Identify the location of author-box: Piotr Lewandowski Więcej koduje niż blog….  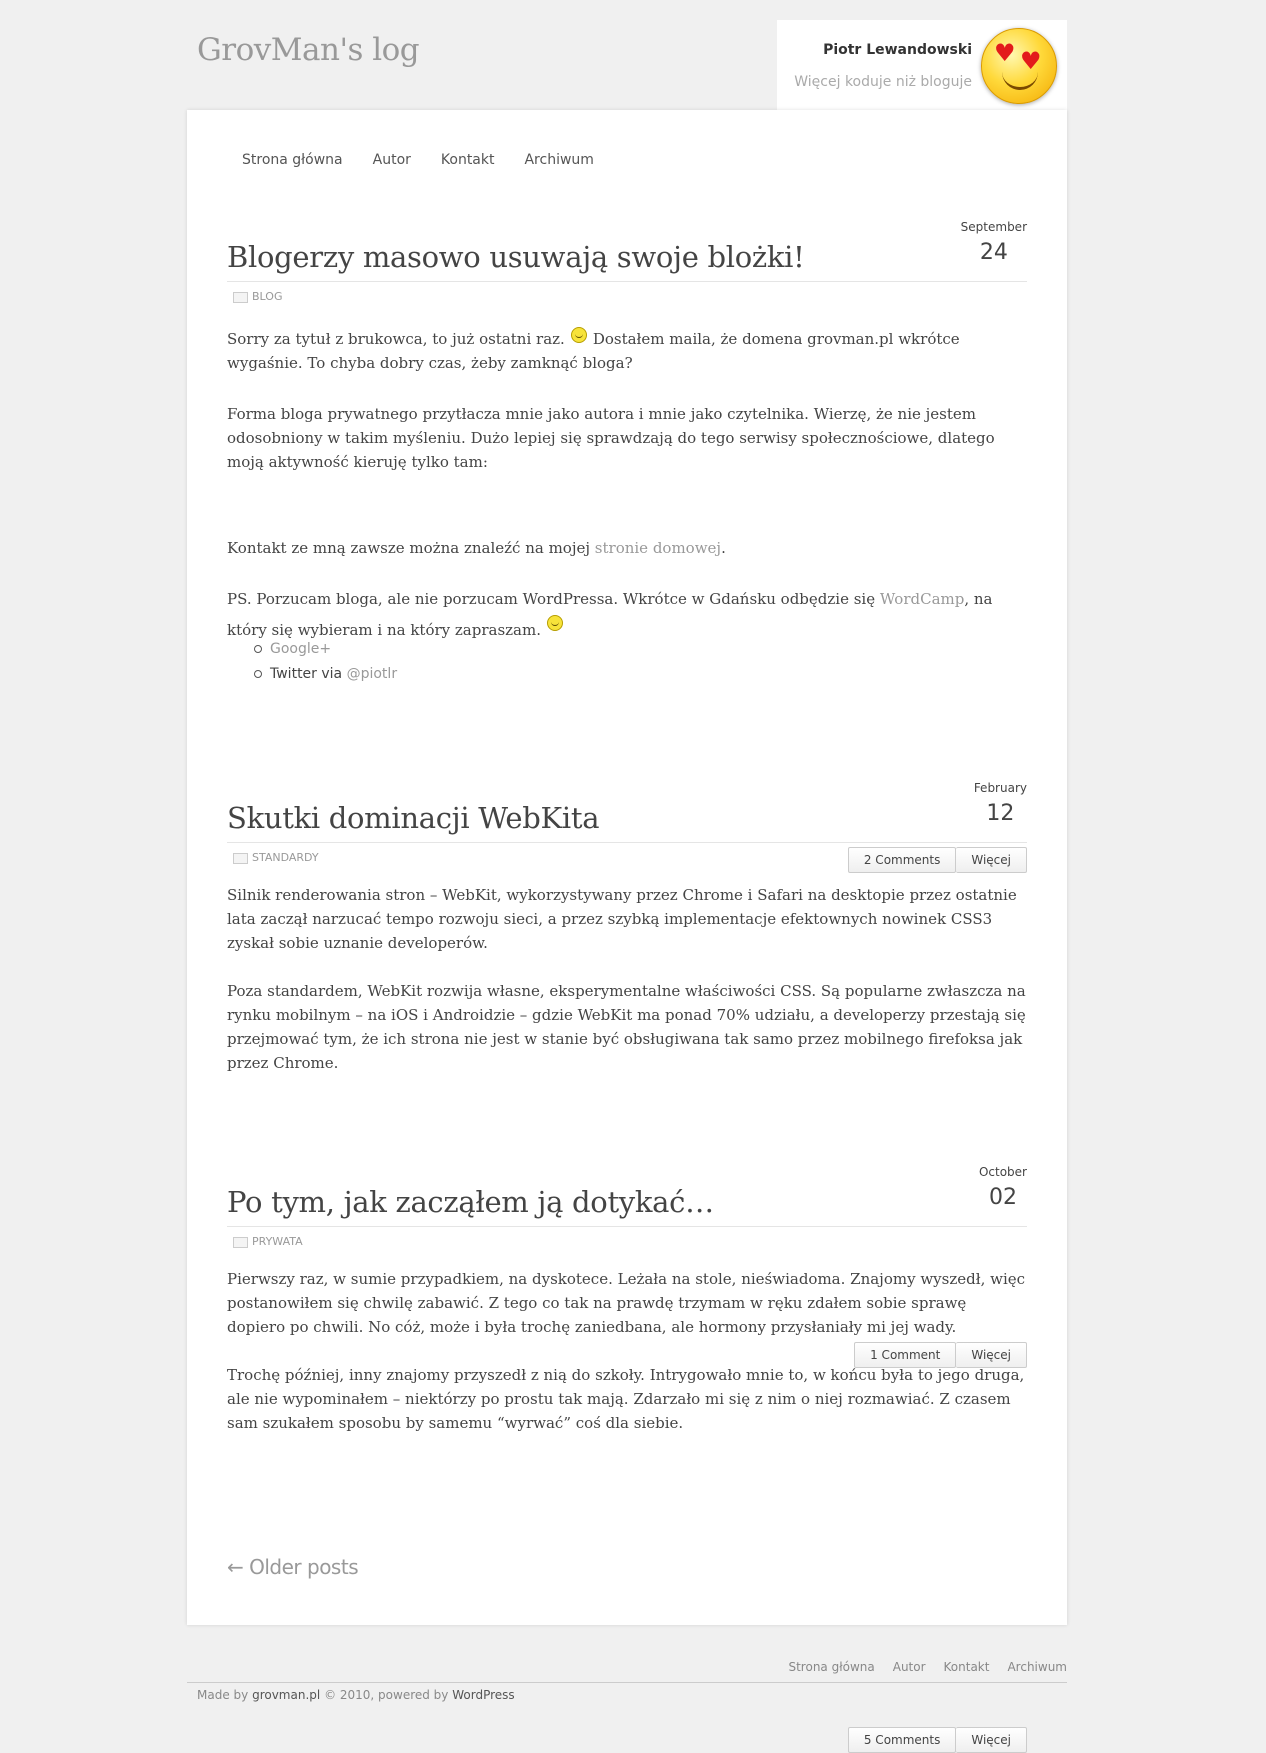
(922, 65).